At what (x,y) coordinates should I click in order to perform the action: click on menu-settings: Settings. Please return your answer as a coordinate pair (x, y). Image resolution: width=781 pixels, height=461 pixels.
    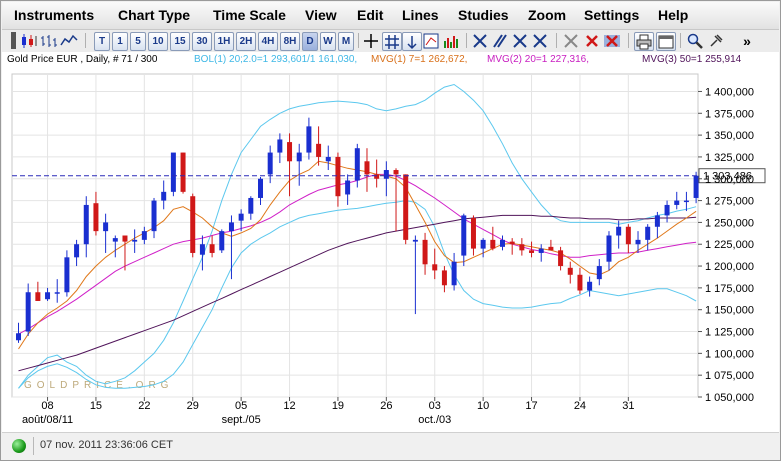
    Looking at the image, I should click on (611, 15).